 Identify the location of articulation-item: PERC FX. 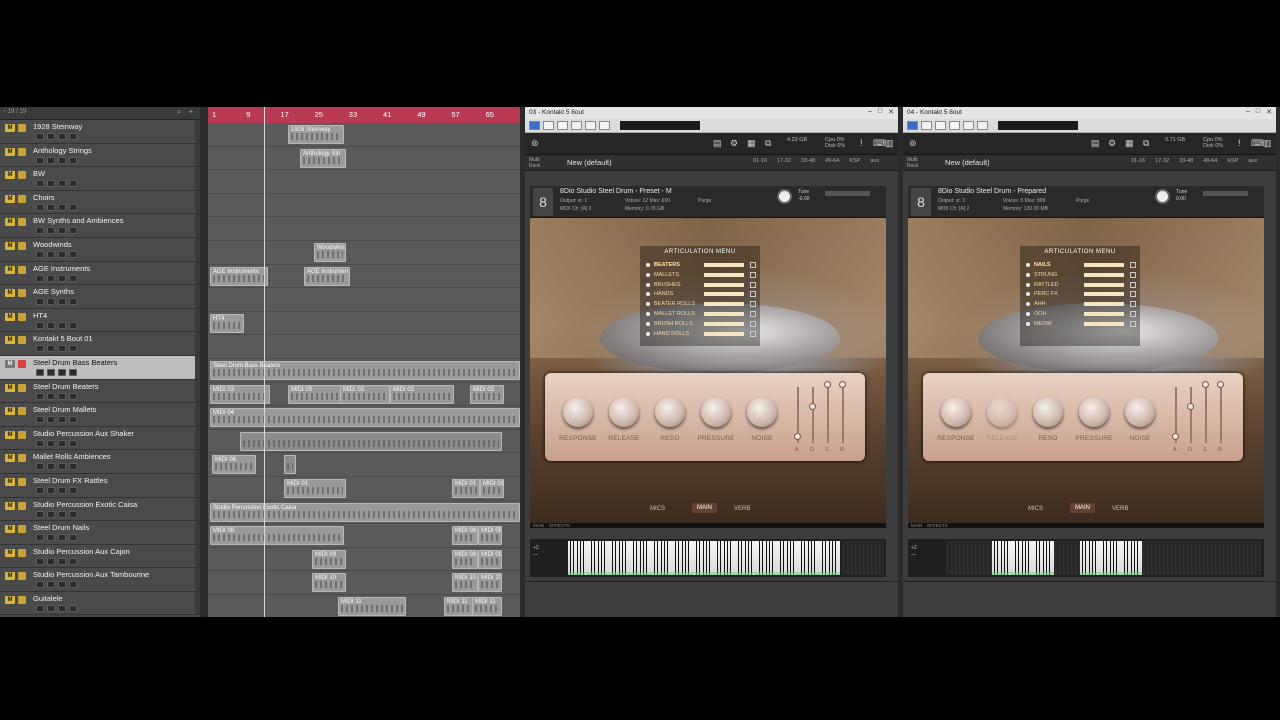
(1081, 294).